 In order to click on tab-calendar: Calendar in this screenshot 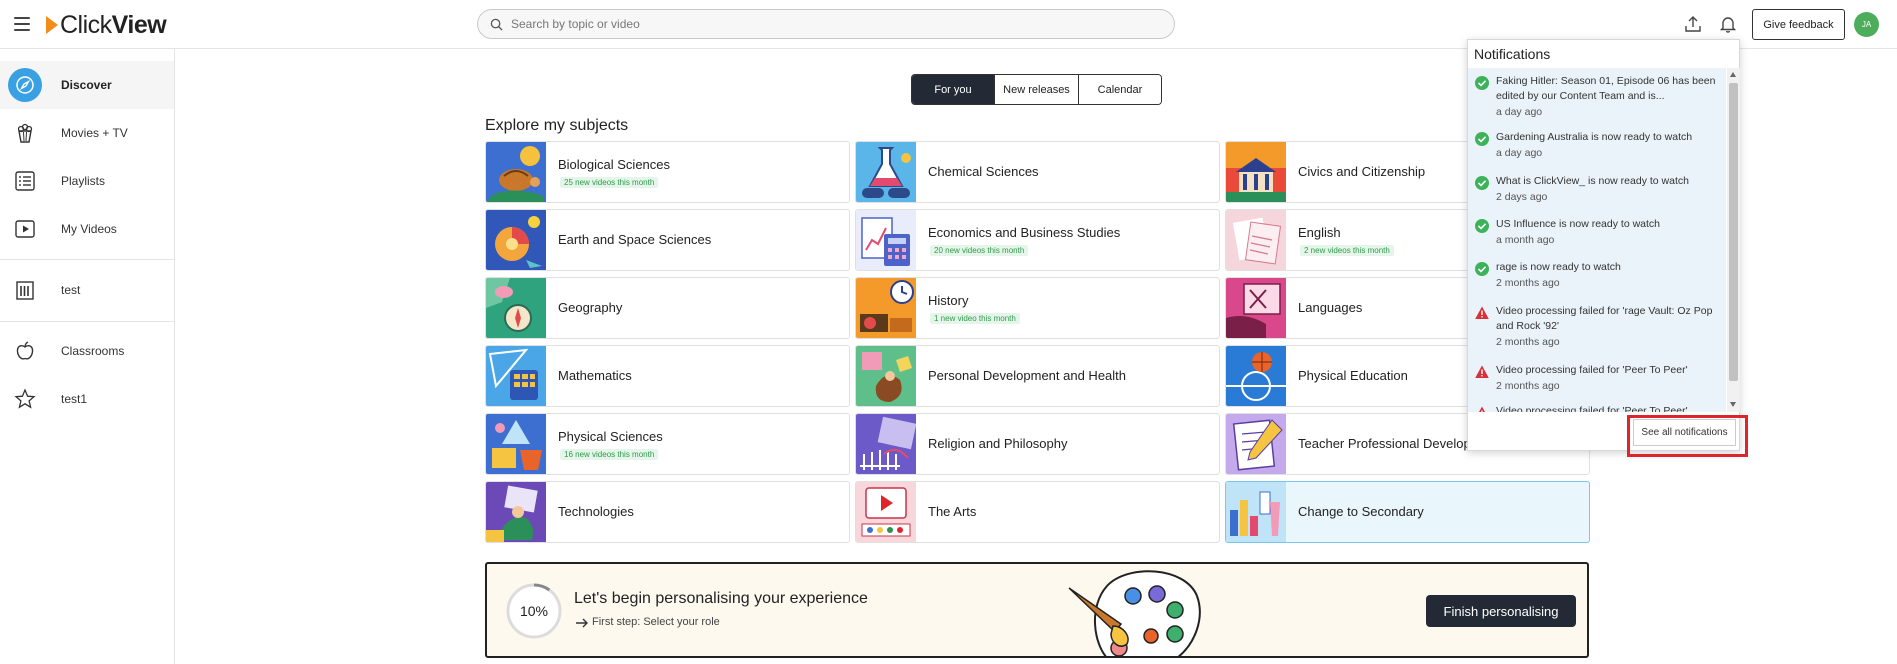, I will do `click(1119, 89)`.